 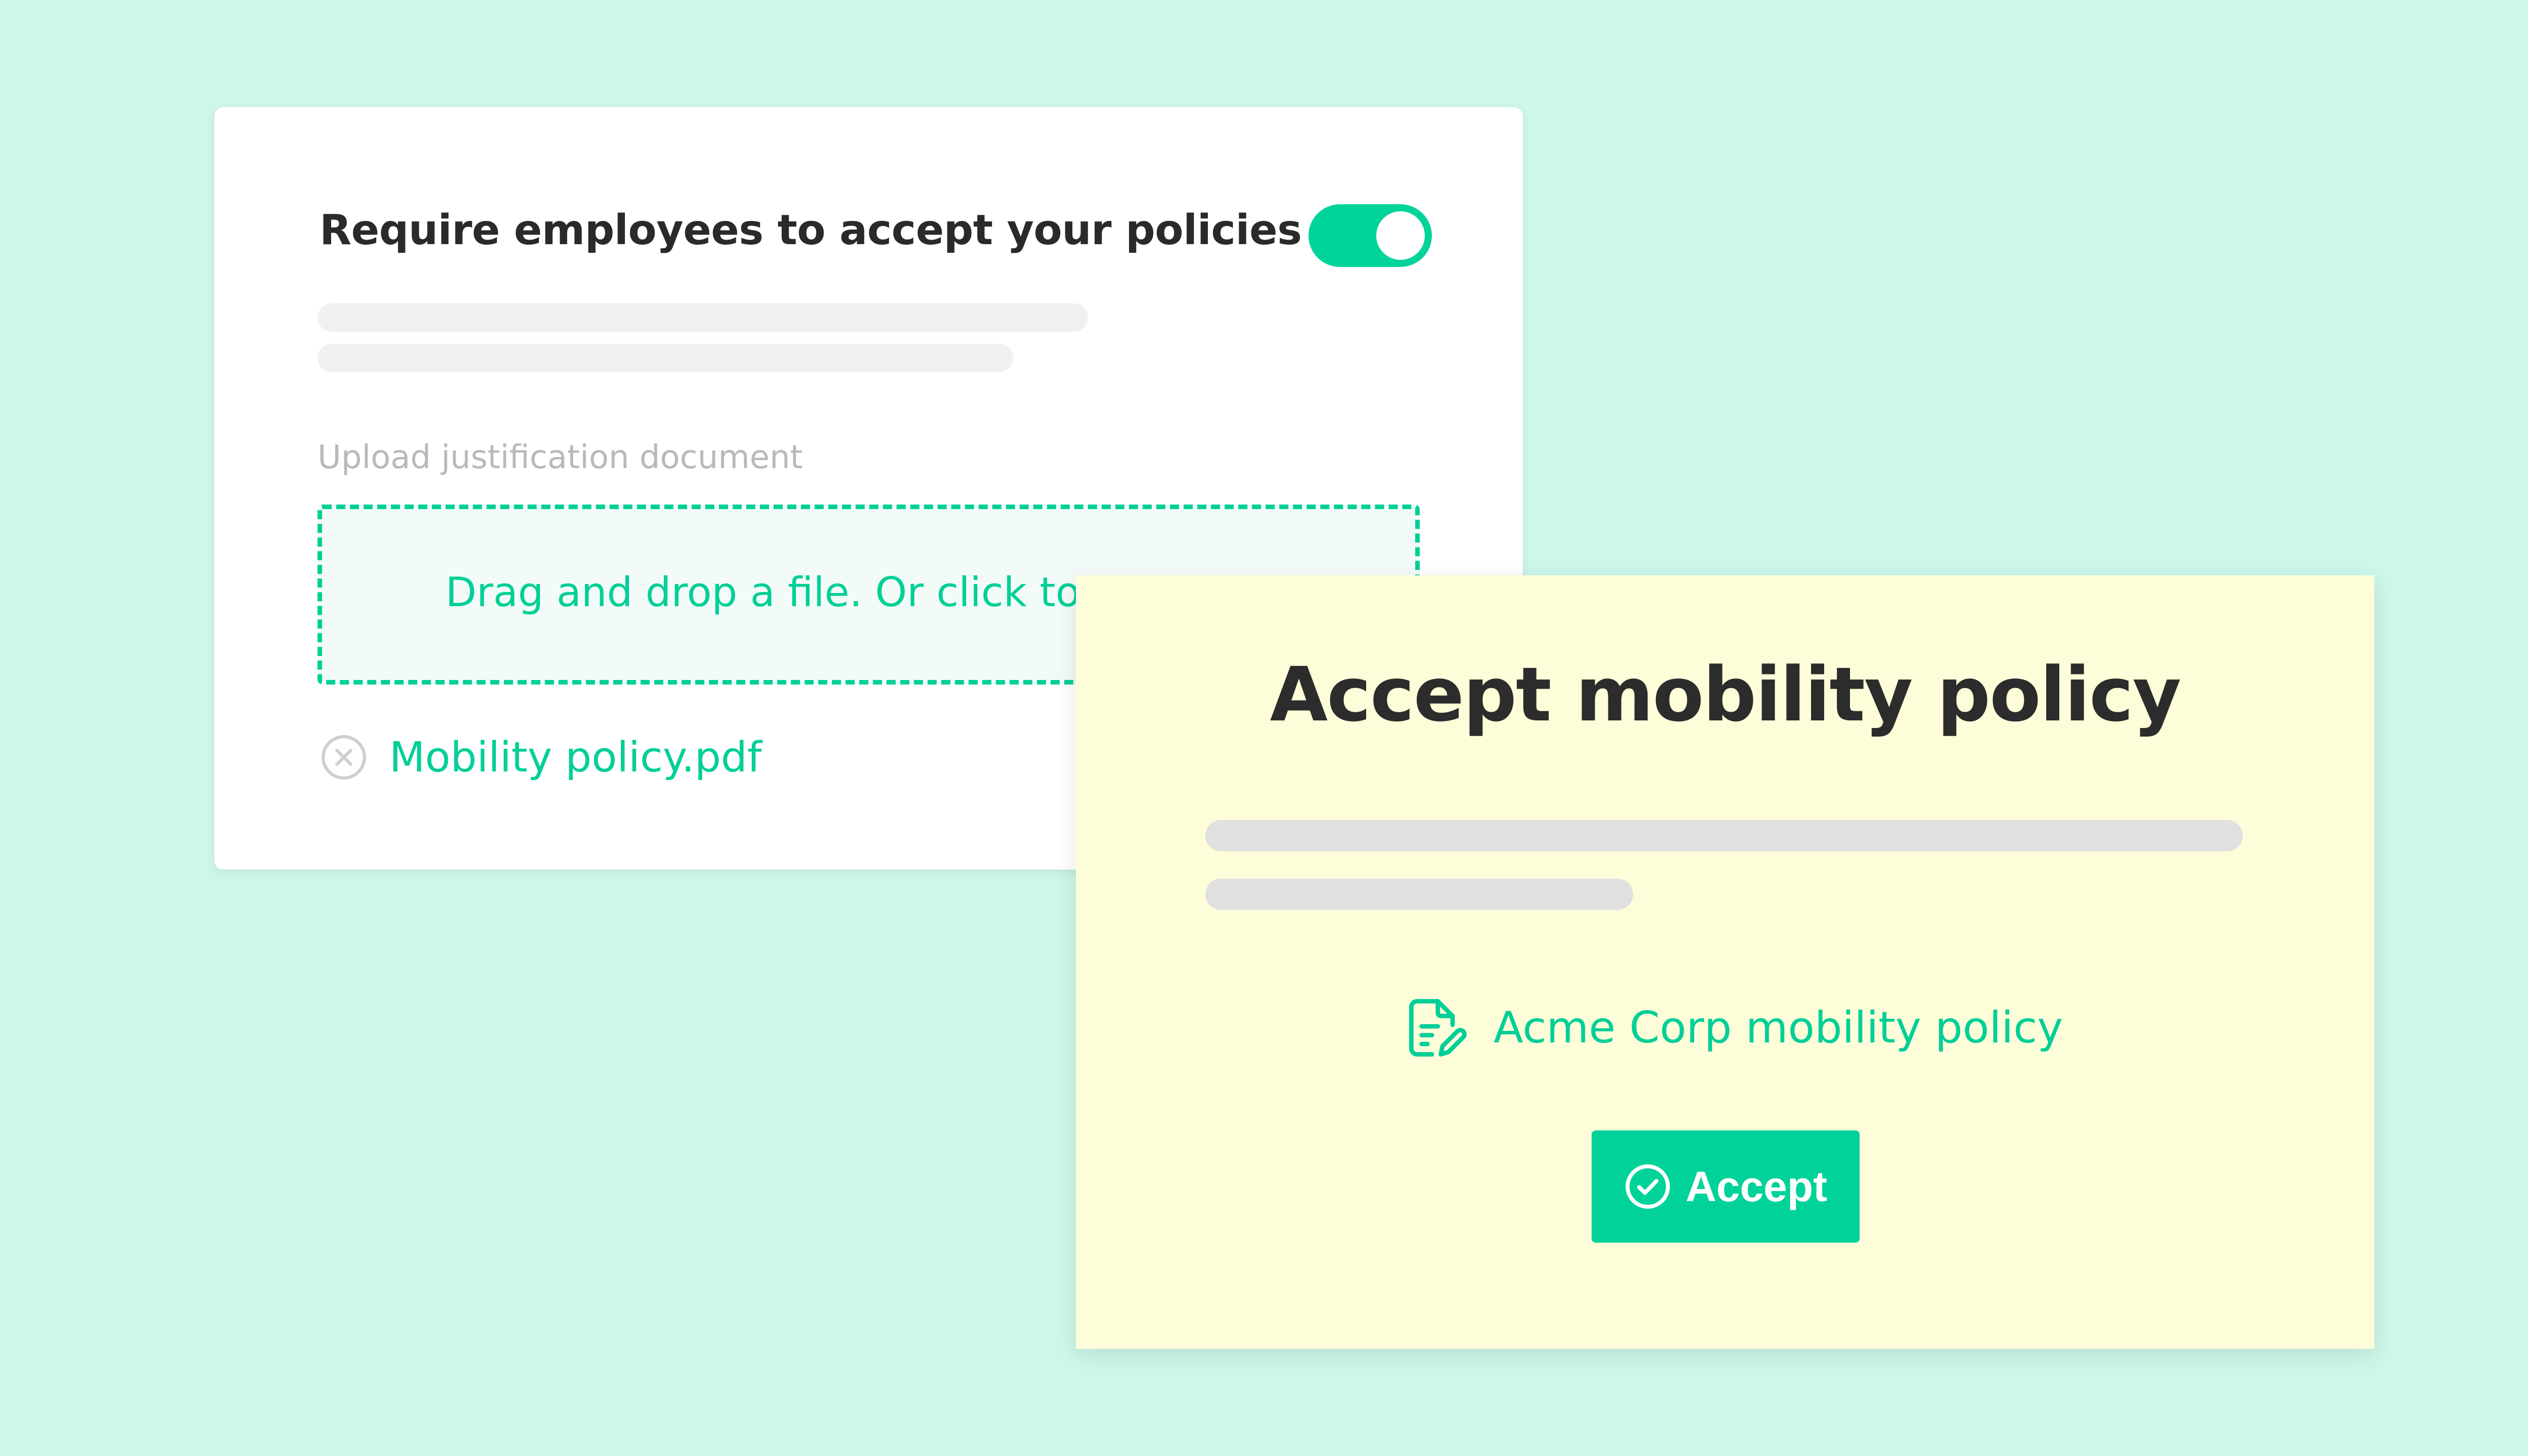 I want to click on require-acceptance-toggle, so click(x=1370, y=235).